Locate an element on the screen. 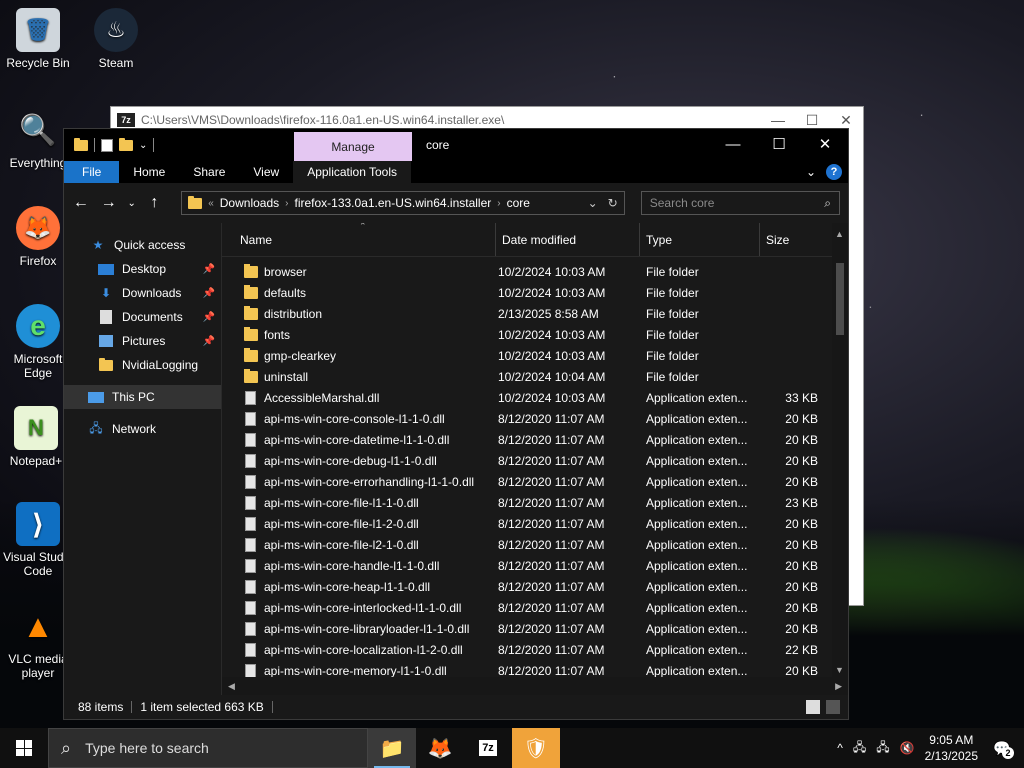 Image resolution: width=1024 pixels, height=768 pixels. horizontal-scrollbar: ◀ ▶ is located at coordinates (535, 686).